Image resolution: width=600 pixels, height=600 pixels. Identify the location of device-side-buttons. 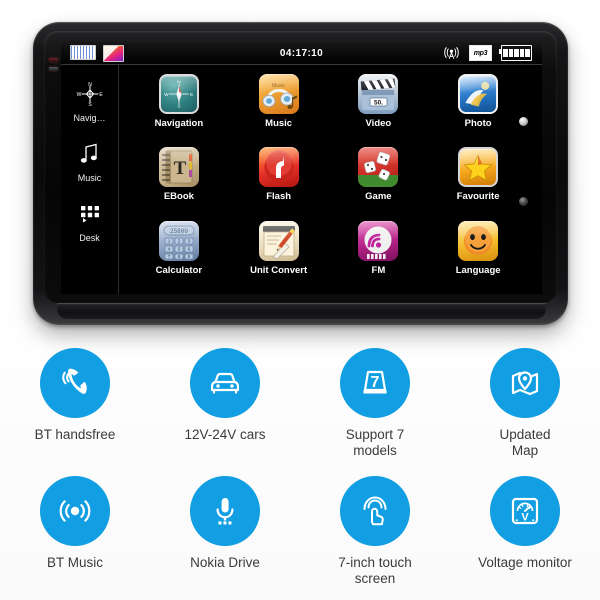
(53, 67).